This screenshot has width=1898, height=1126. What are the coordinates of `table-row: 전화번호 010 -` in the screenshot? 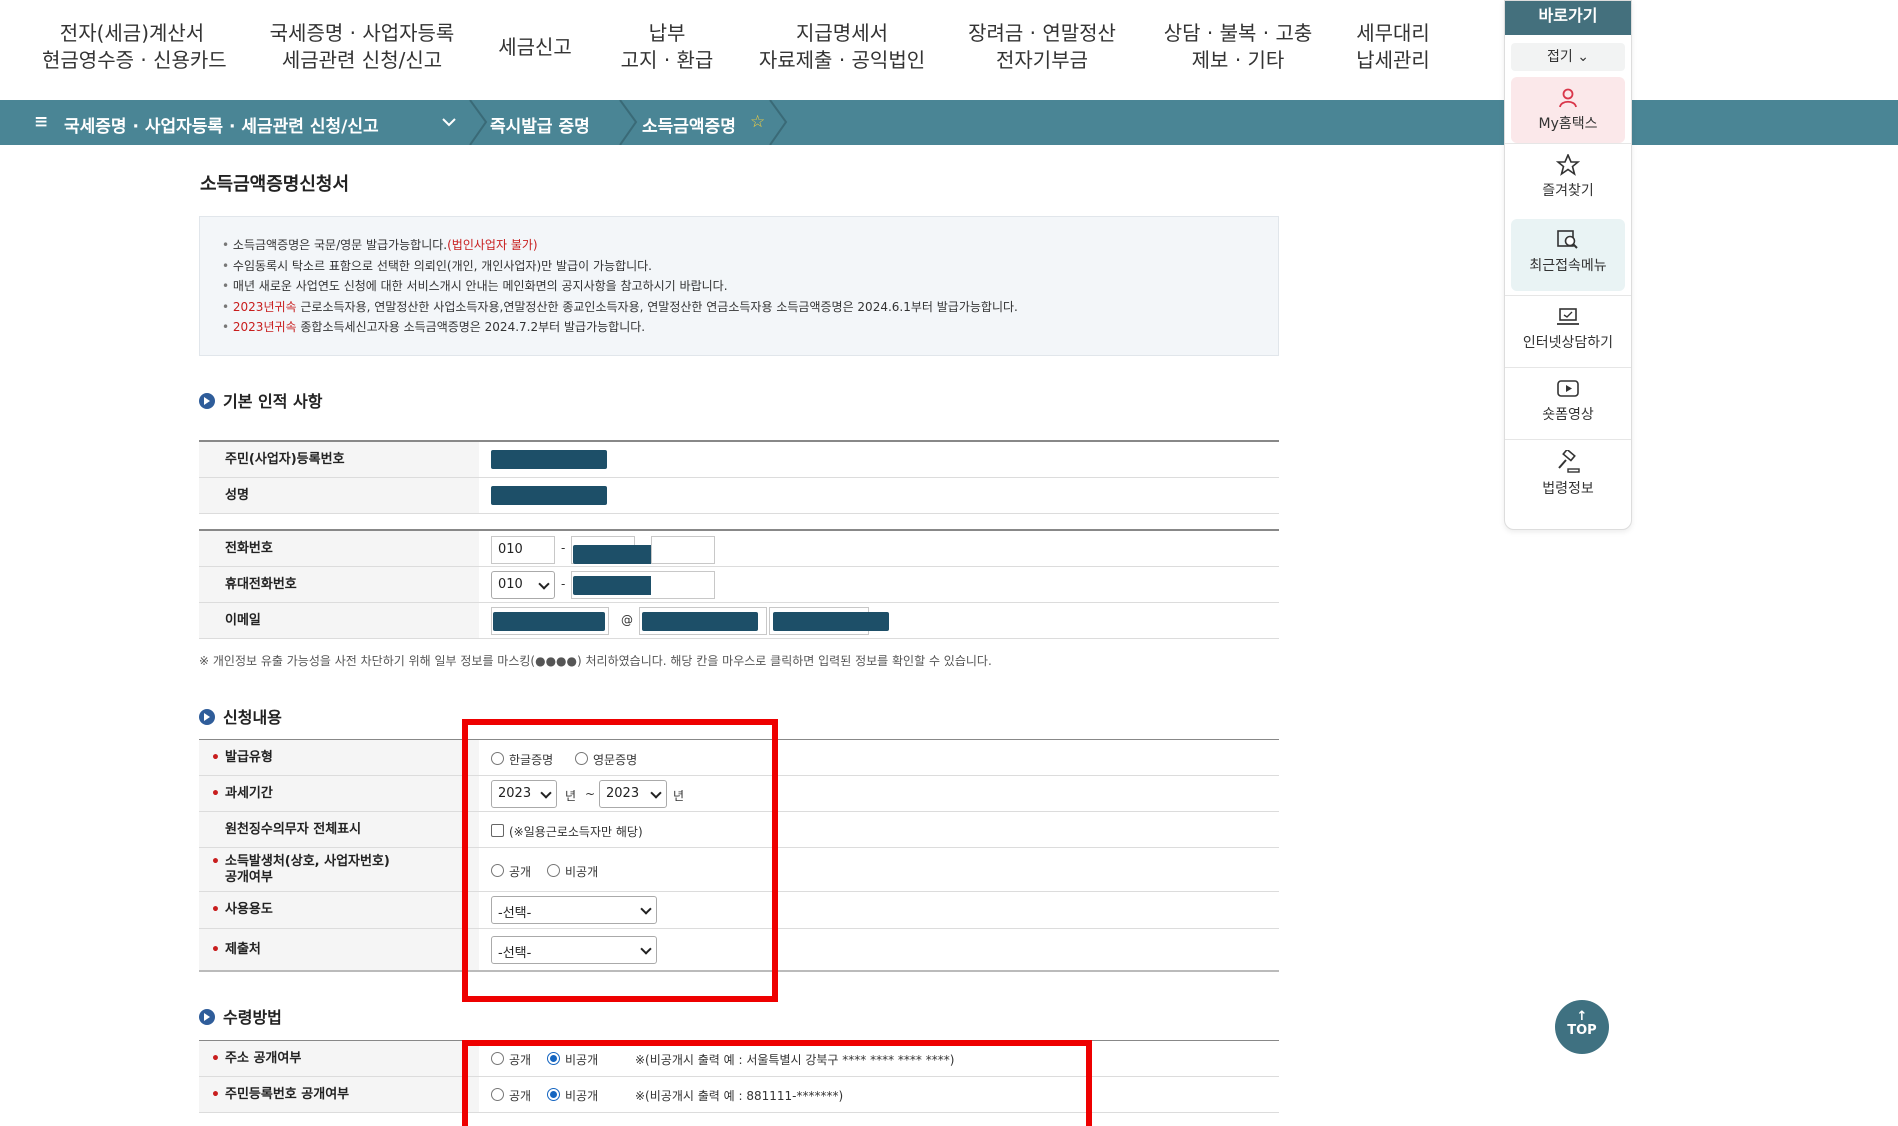 It's located at (739, 549).